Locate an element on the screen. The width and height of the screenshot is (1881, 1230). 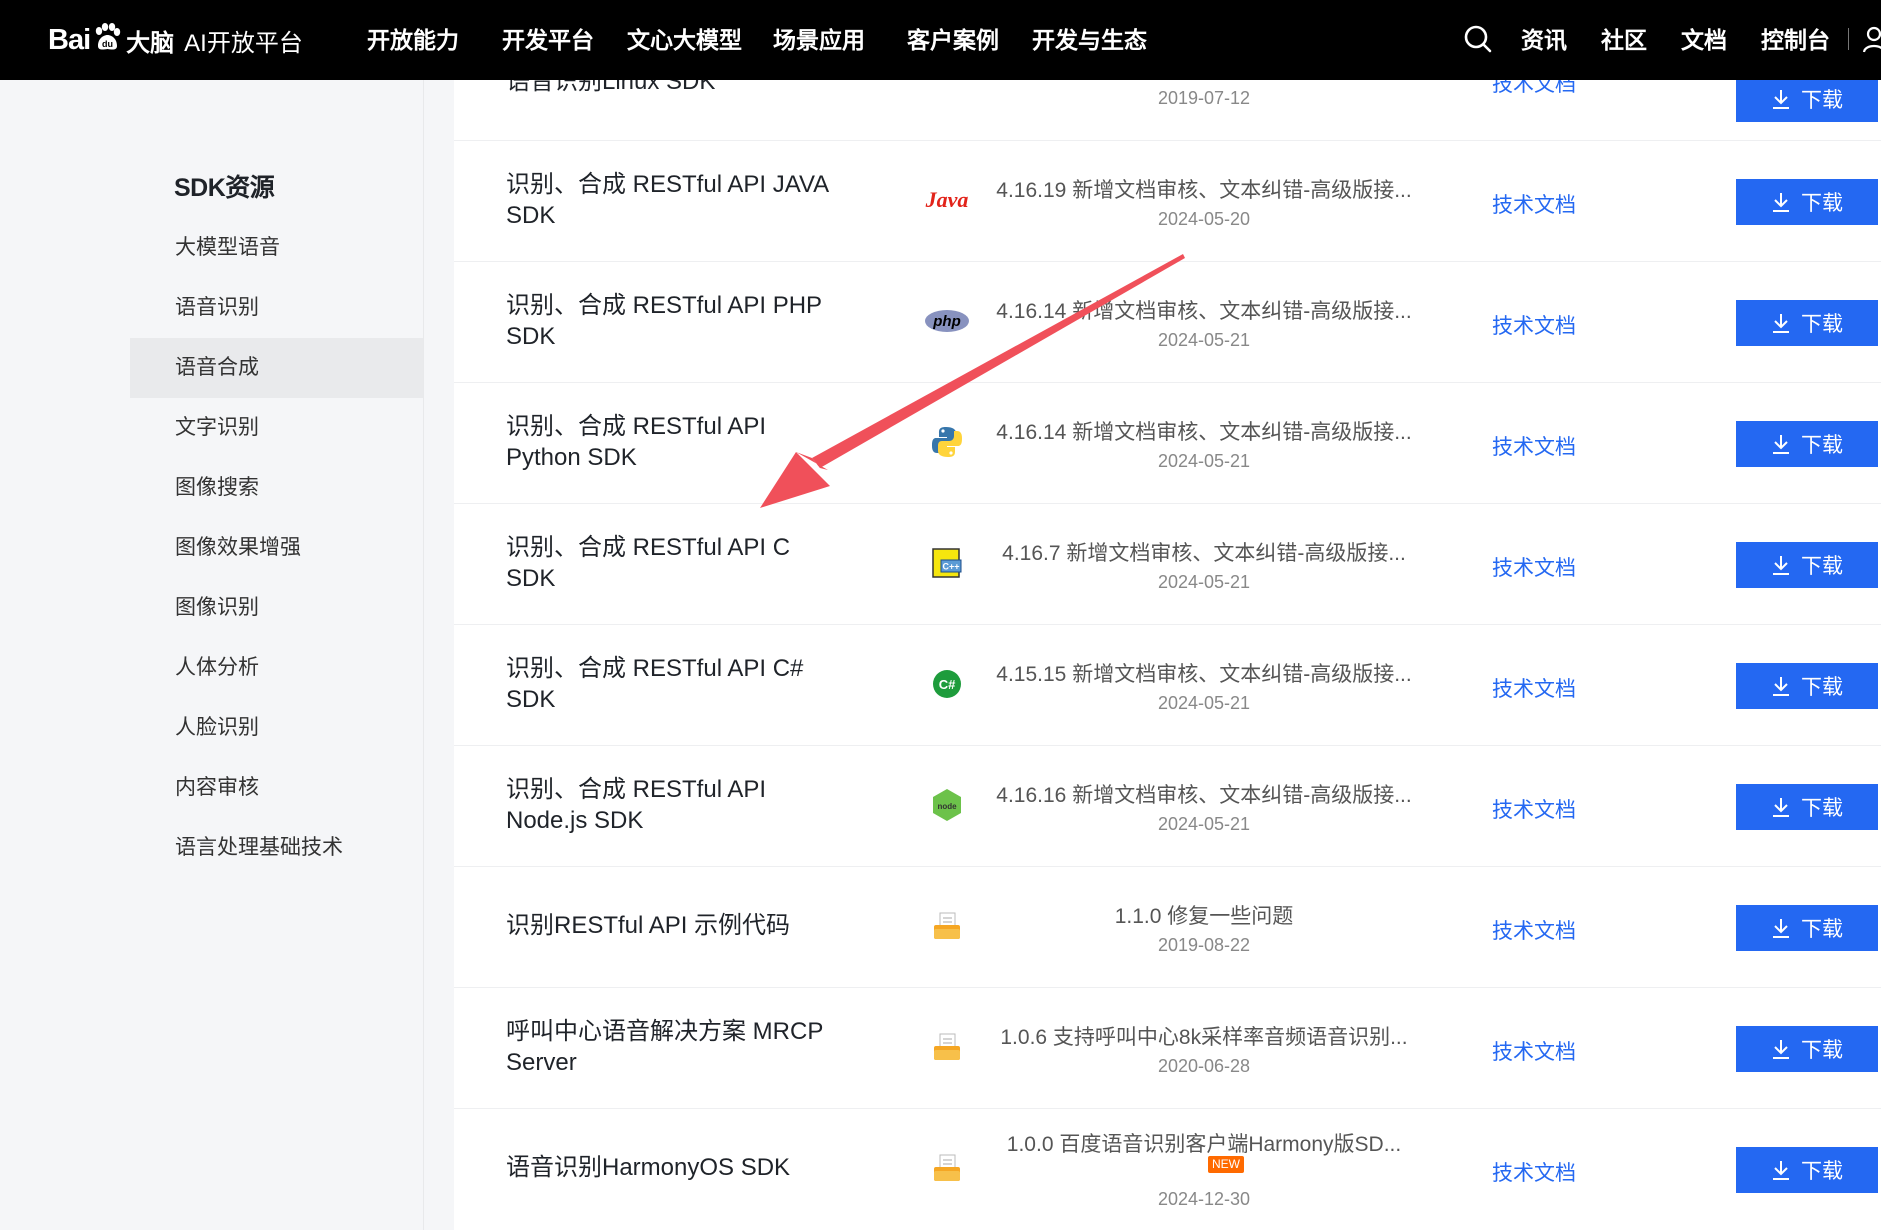
nav-divider is located at coordinates (1848, 39).